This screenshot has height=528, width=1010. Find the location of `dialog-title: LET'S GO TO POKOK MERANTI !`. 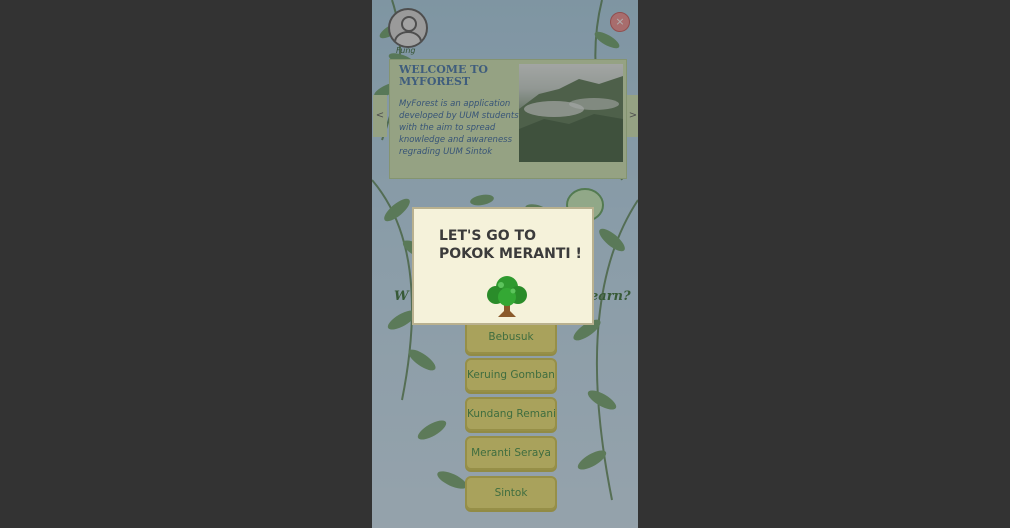

dialog-title: LET'S GO TO POKOK MERANTI ! is located at coordinates (510, 245).